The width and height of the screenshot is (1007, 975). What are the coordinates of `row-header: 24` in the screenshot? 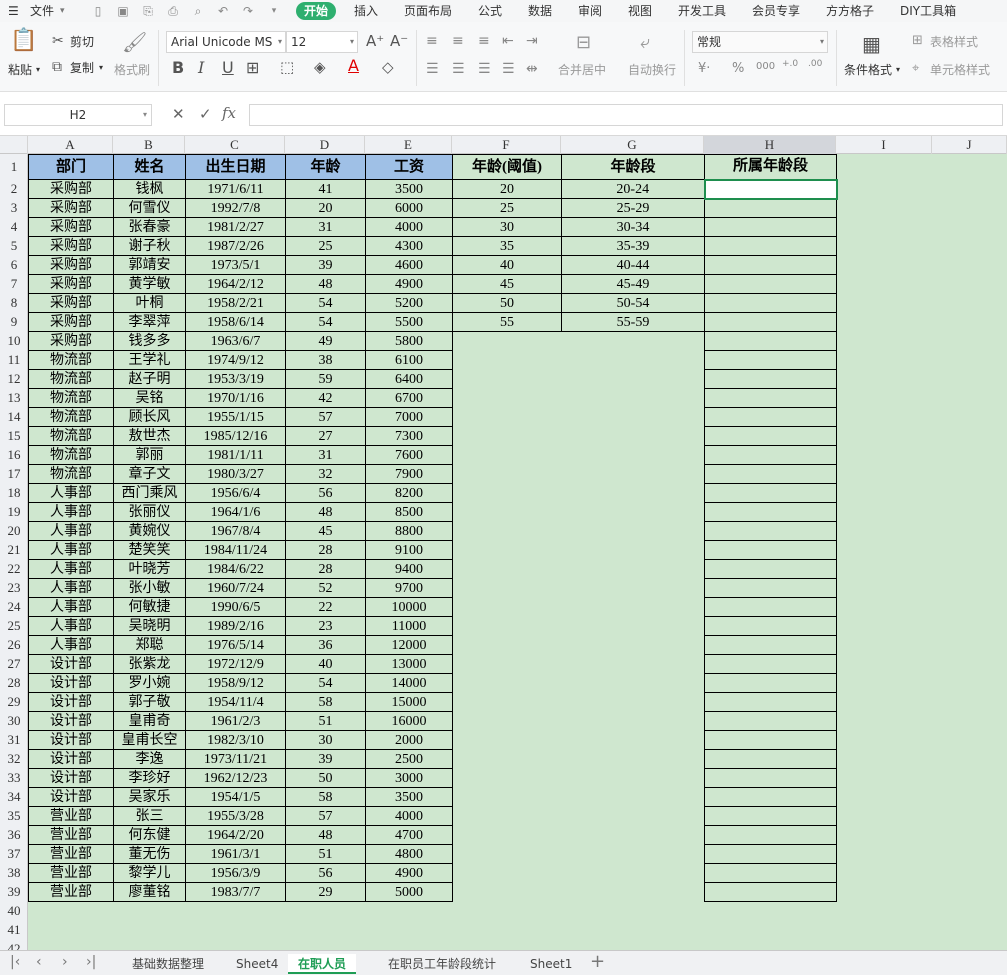 It's located at (14, 606).